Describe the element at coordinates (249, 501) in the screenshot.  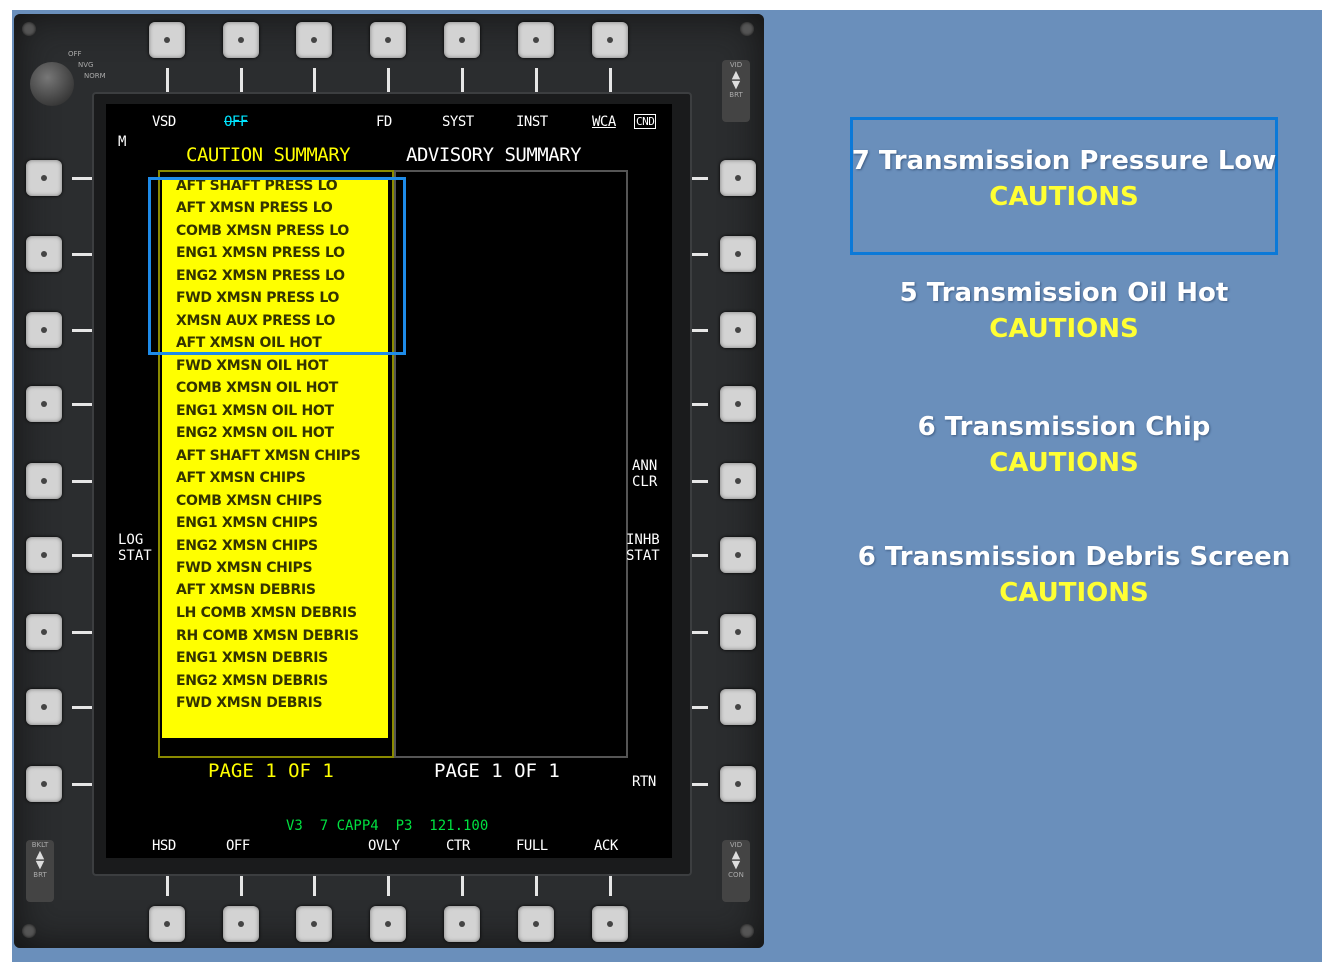
I see `caution-item: COMB XMSN CHIPS` at that location.